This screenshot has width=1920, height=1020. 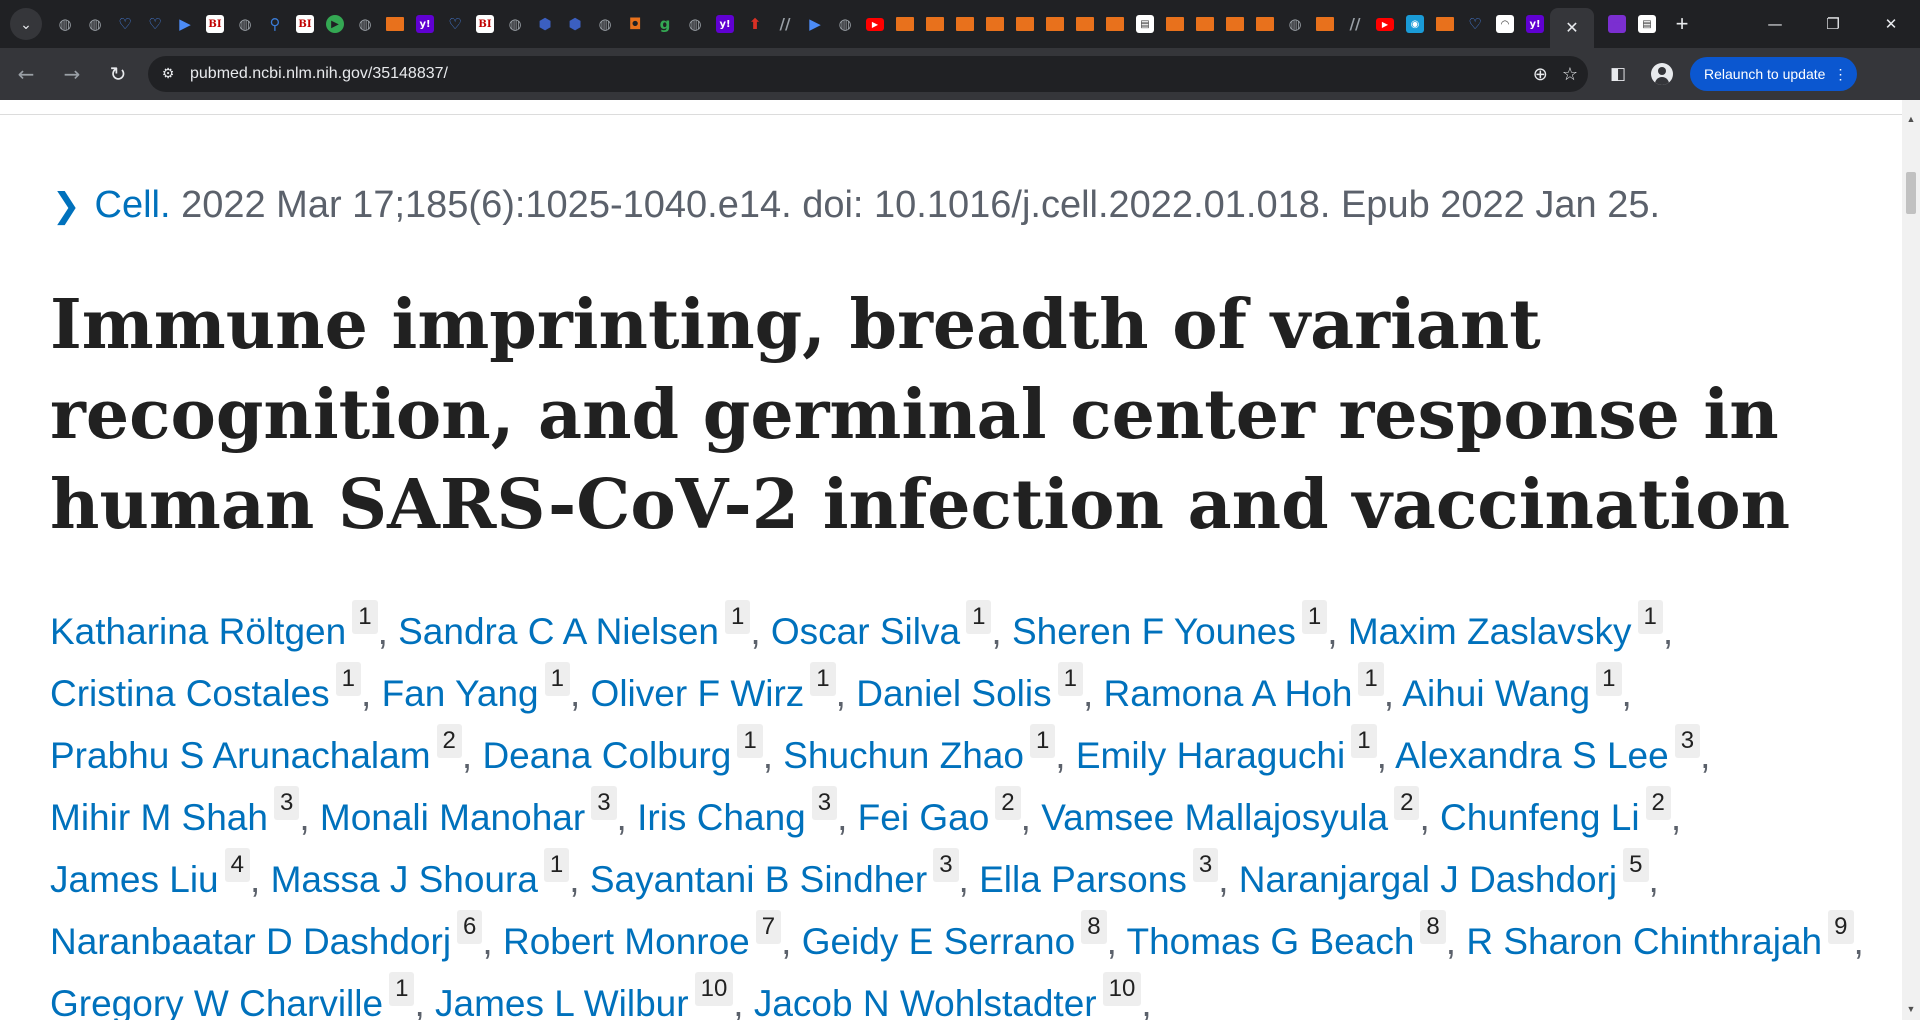 What do you see at coordinates (159, 817) in the screenshot?
I see `author-link: Mihir M Shah` at bounding box center [159, 817].